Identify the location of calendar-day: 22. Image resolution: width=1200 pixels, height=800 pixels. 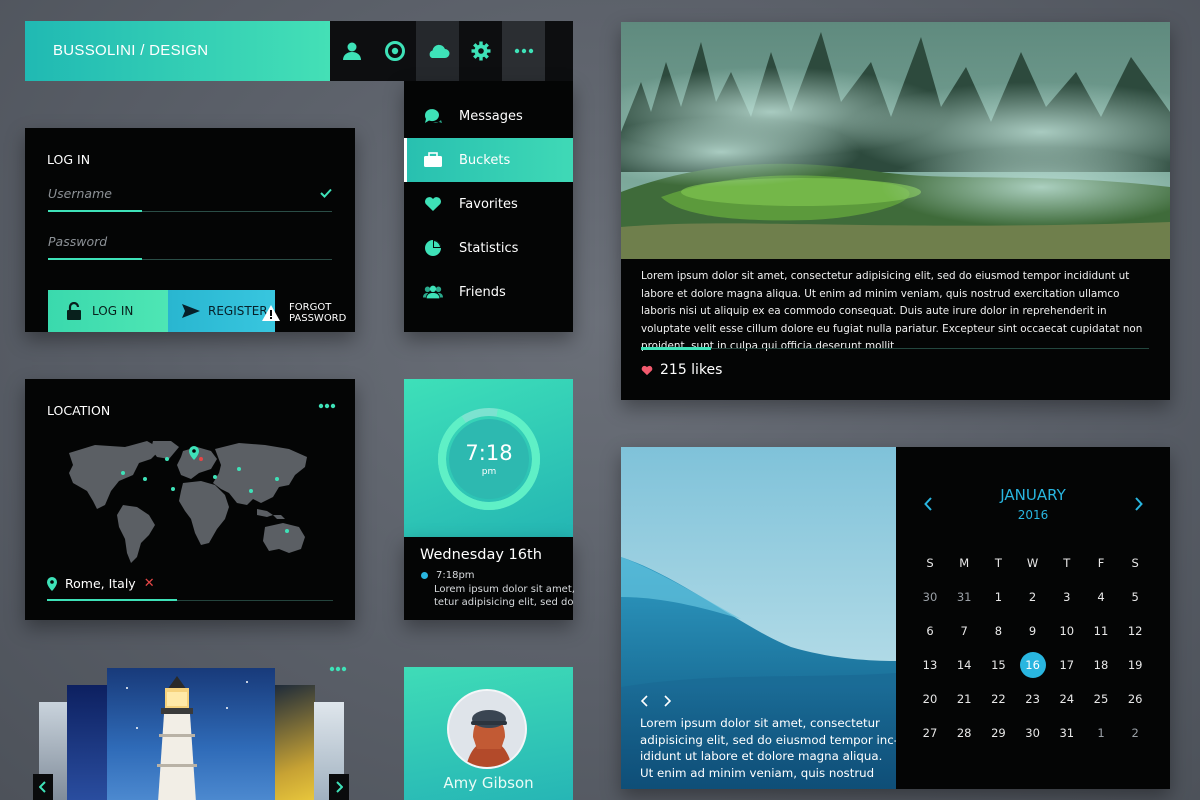
(998, 699).